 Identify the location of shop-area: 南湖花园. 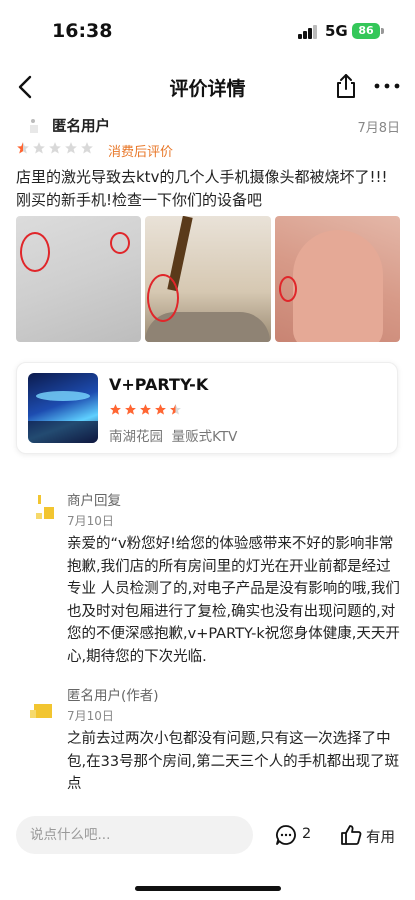
(136, 437).